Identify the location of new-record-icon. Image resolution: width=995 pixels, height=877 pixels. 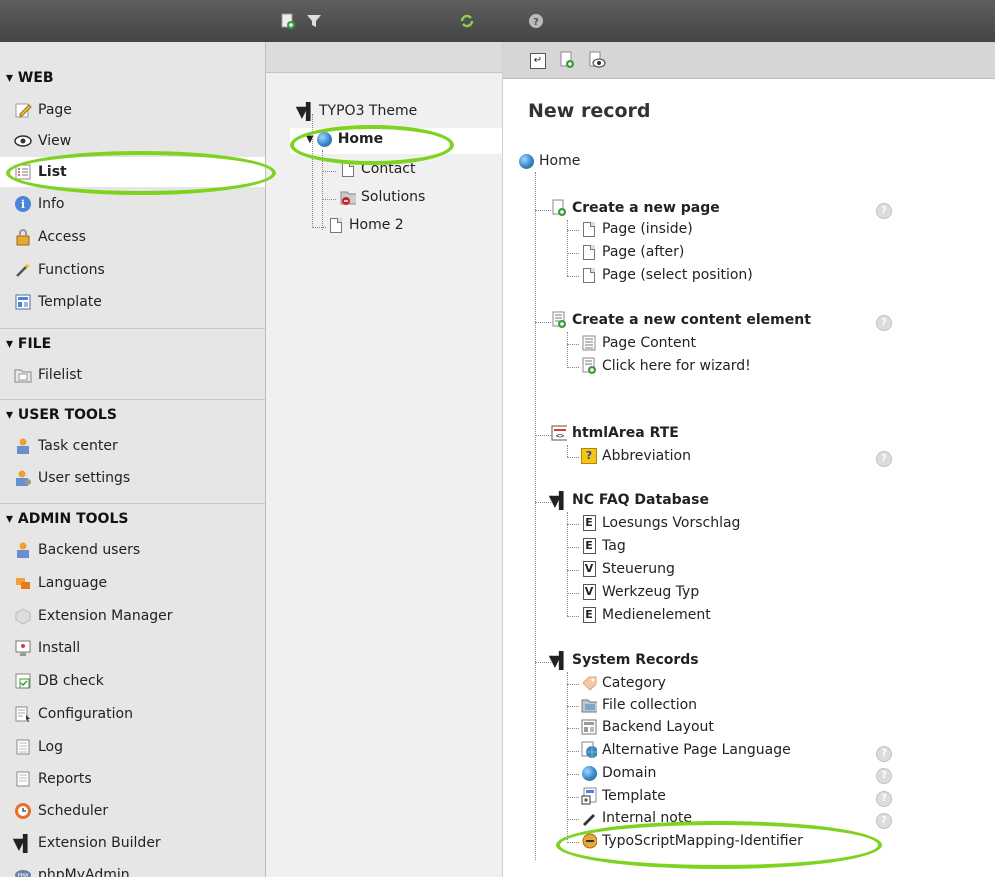
(567, 62).